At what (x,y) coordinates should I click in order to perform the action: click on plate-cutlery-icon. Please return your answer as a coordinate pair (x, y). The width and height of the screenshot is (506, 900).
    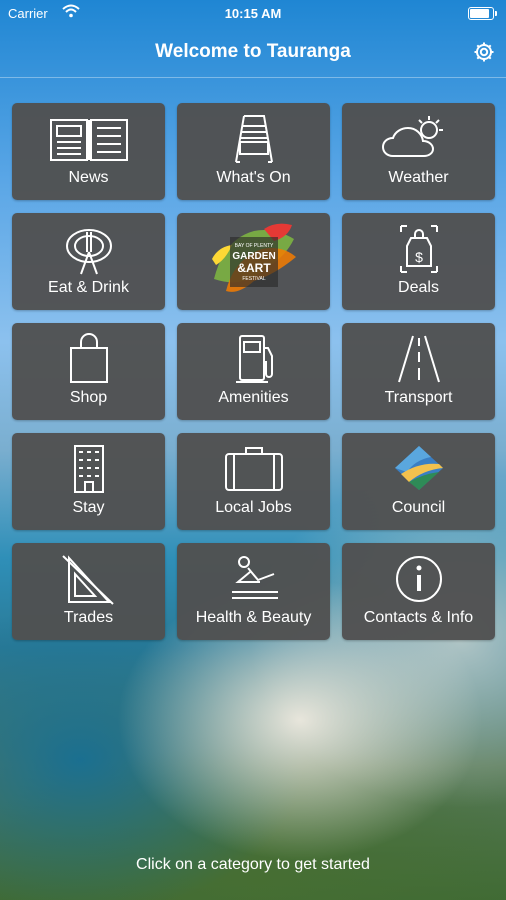
    Looking at the image, I should click on (88, 252).